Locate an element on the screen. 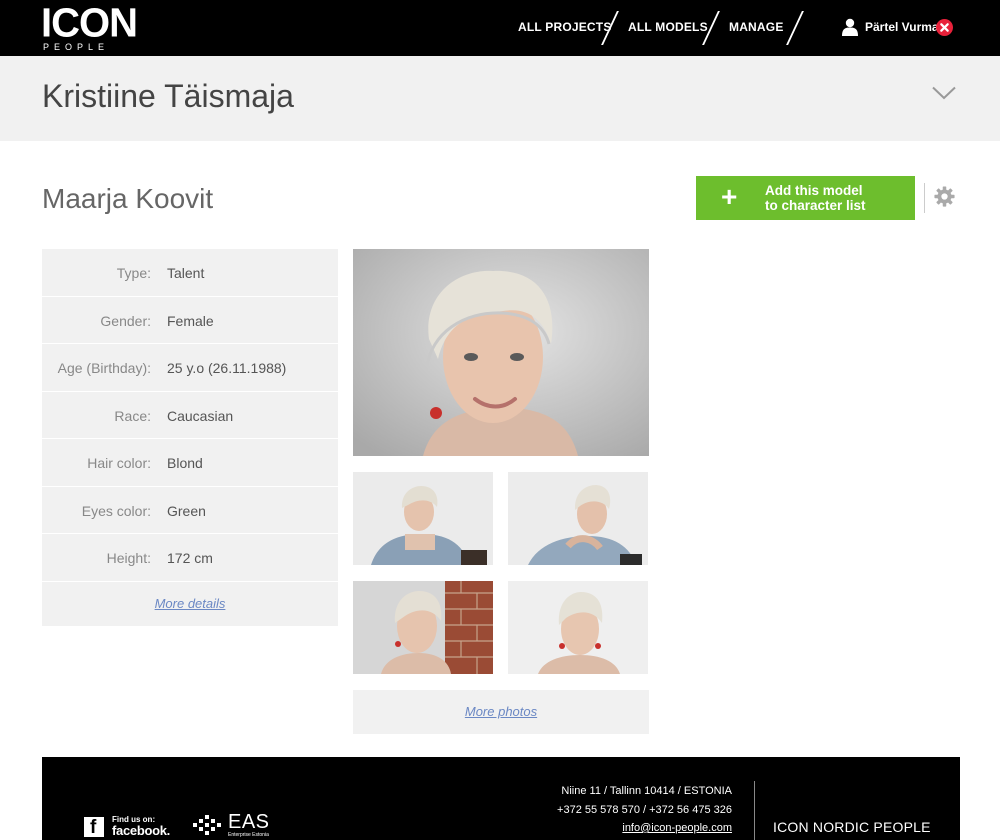  user-icon is located at coordinates (850, 27).